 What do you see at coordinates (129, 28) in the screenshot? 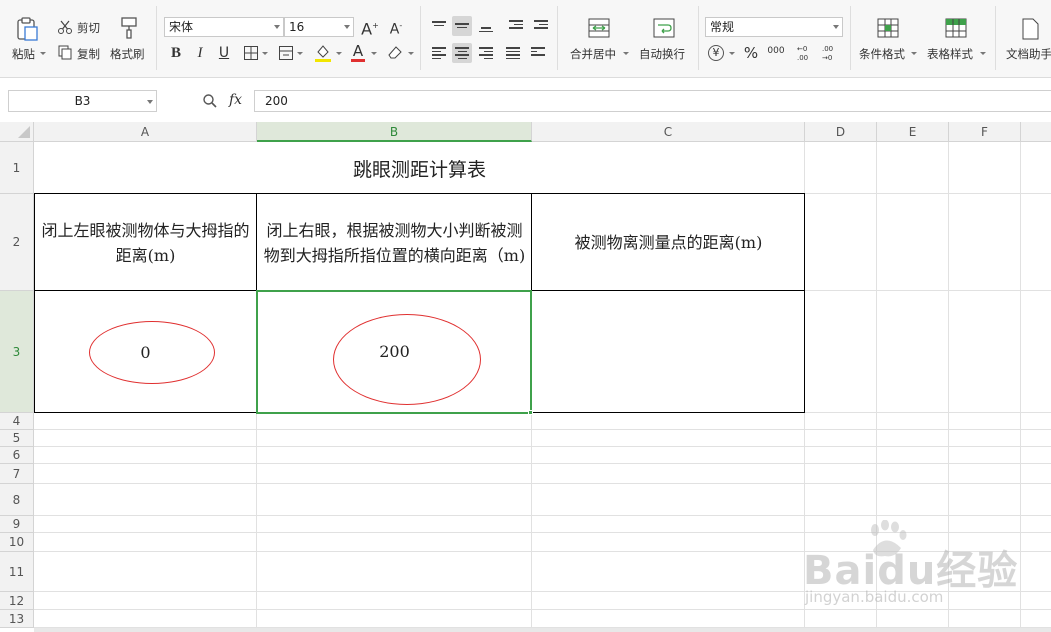
I see `format-painter-icon` at bounding box center [129, 28].